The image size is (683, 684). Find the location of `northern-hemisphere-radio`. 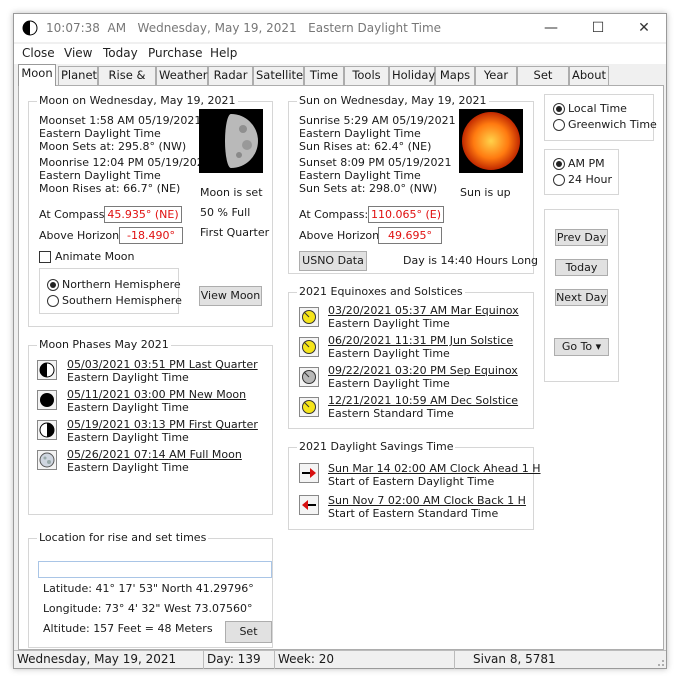

northern-hemisphere-radio is located at coordinates (53, 285).